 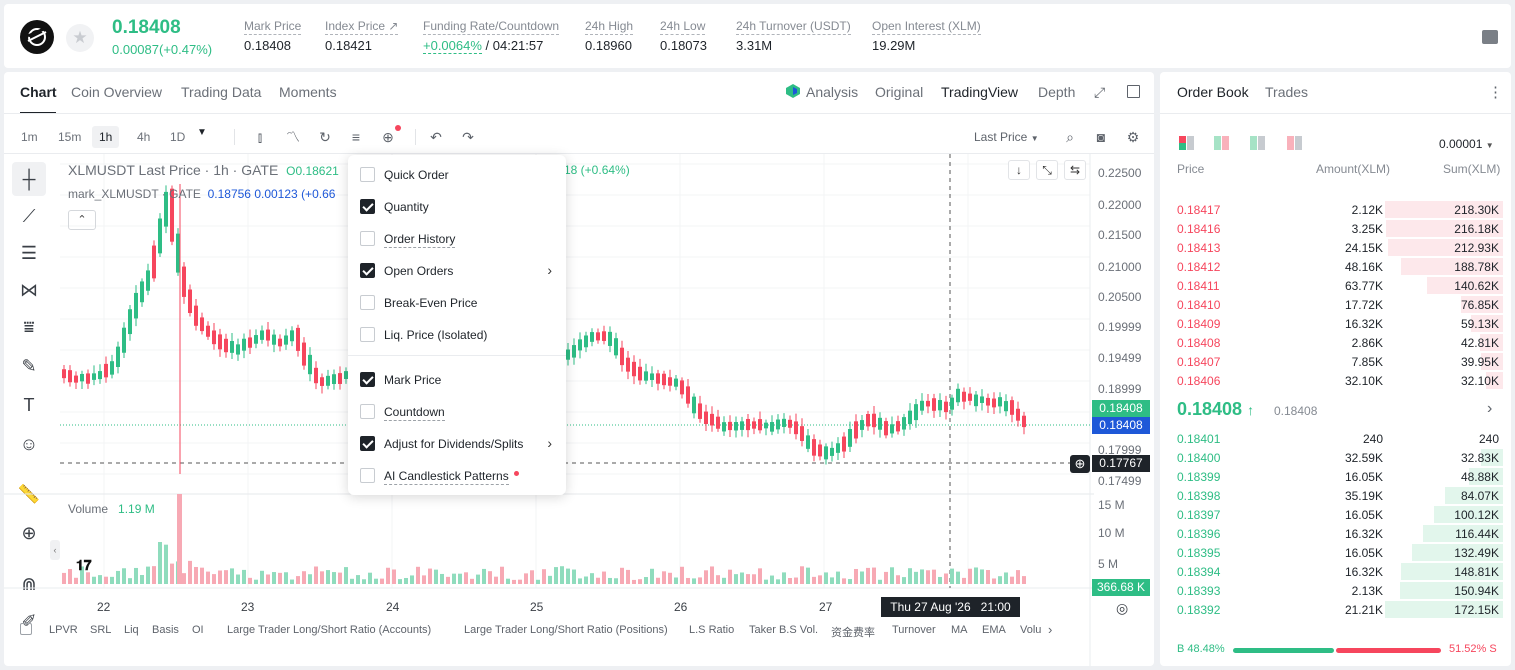 I want to click on asks-view-icon, so click(x=1295, y=143).